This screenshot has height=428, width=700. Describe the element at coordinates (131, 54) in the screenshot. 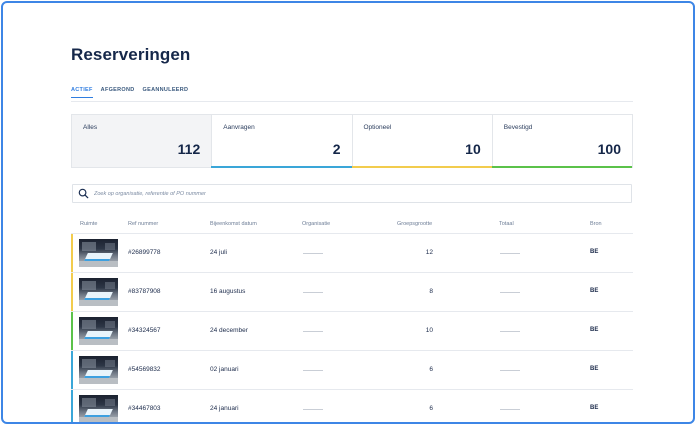

I see `page-title: Reserveringen` at that location.